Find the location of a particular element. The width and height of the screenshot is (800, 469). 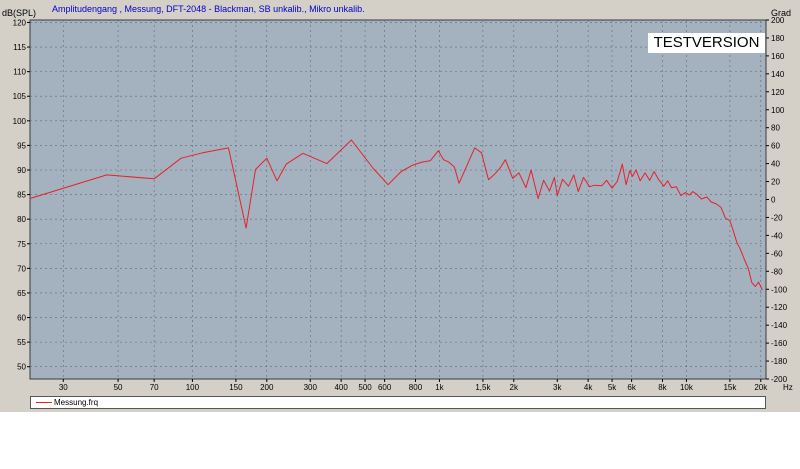

x-tick-label: 800 is located at coordinates (416, 387).